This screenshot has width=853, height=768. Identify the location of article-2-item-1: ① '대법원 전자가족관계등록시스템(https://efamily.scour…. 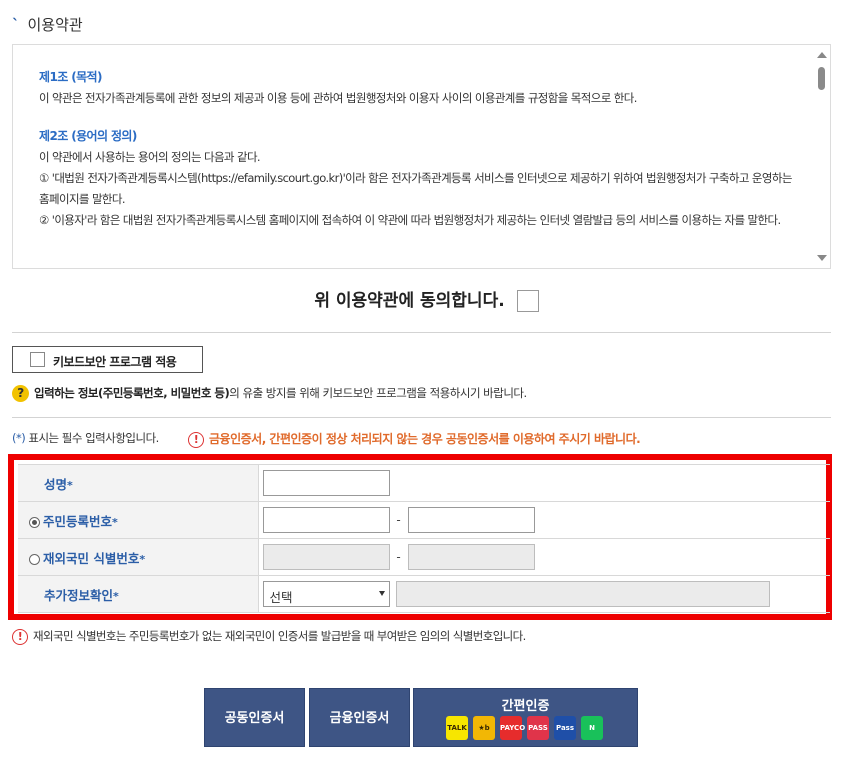
(415, 188).